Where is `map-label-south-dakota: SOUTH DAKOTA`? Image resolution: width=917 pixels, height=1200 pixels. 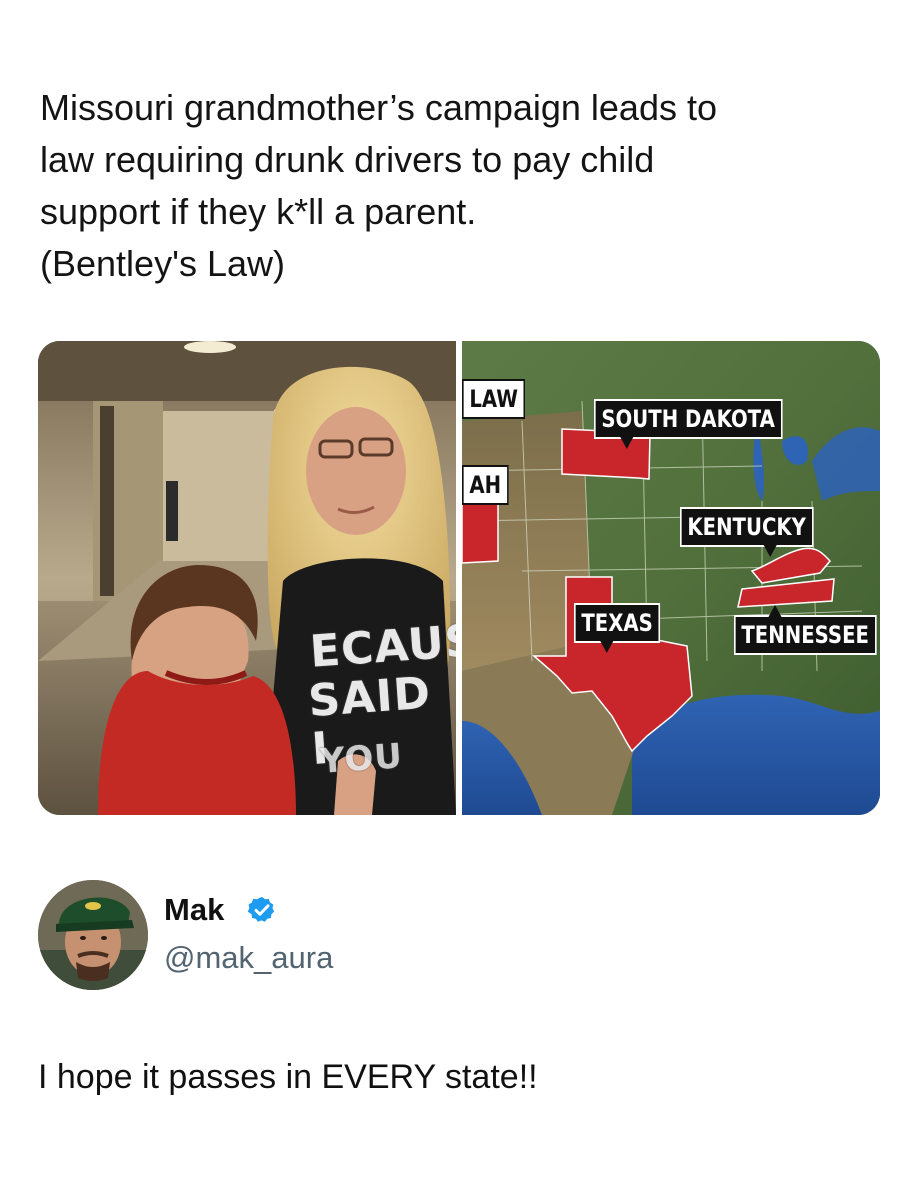
map-label-south-dakota: SOUTH DAKOTA is located at coordinates (688, 424).